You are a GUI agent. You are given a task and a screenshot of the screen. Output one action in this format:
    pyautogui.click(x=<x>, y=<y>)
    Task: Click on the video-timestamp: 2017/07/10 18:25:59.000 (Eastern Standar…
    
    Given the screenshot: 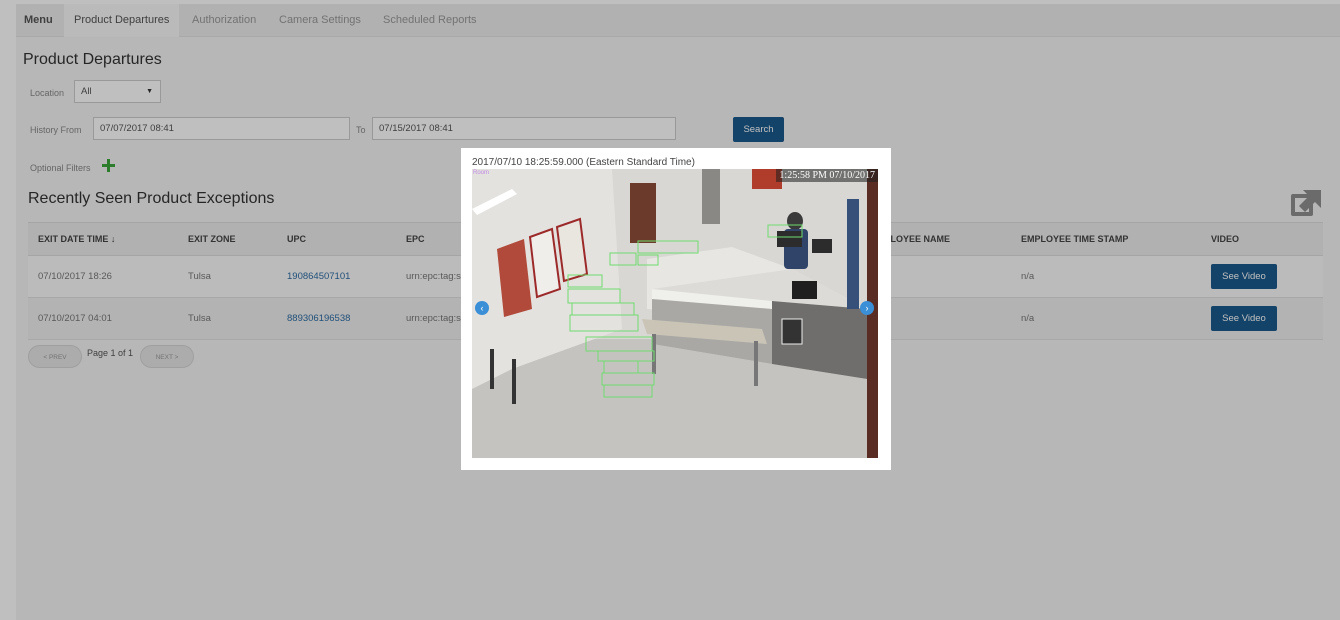 What is the action you would take?
    pyautogui.click(x=583, y=162)
    